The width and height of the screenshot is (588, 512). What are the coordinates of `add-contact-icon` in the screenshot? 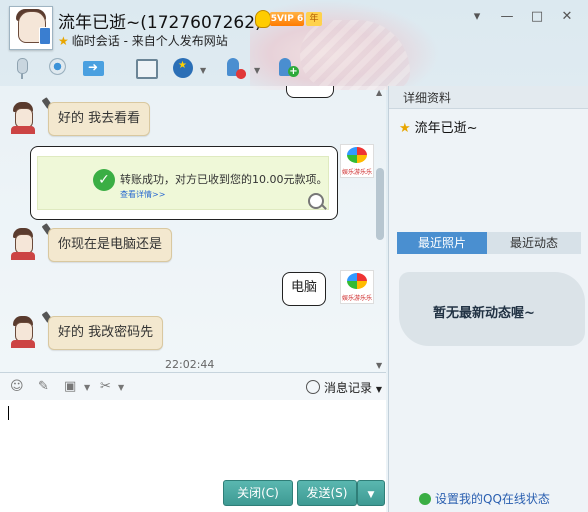 It's located at (288, 68).